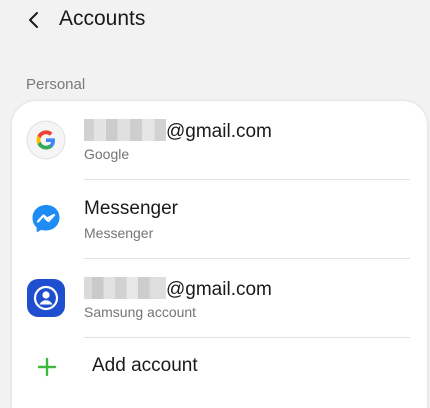 The height and width of the screenshot is (408, 430). What do you see at coordinates (56, 84) in the screenshot?
I see `section-header-personal: Personal` at bounding box center [56, 84].